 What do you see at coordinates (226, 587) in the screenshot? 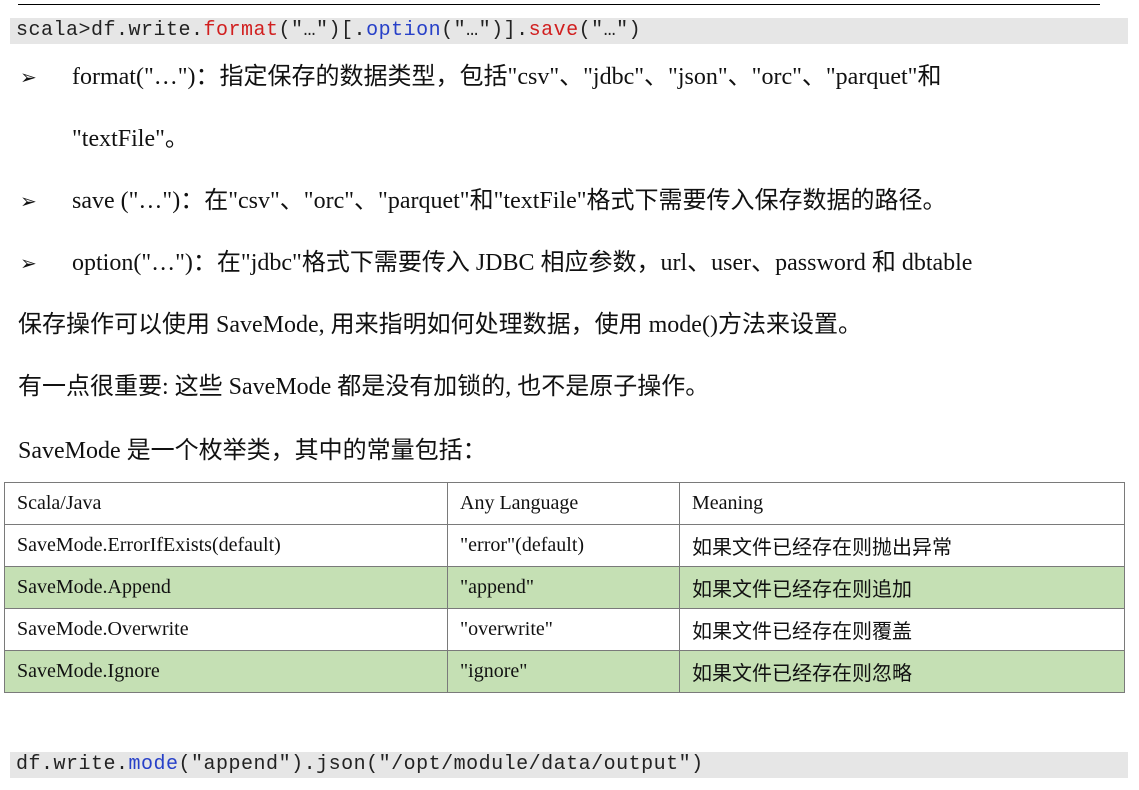
I see `table-cell: SaveMode.Append` at bounding box center [226, 587].